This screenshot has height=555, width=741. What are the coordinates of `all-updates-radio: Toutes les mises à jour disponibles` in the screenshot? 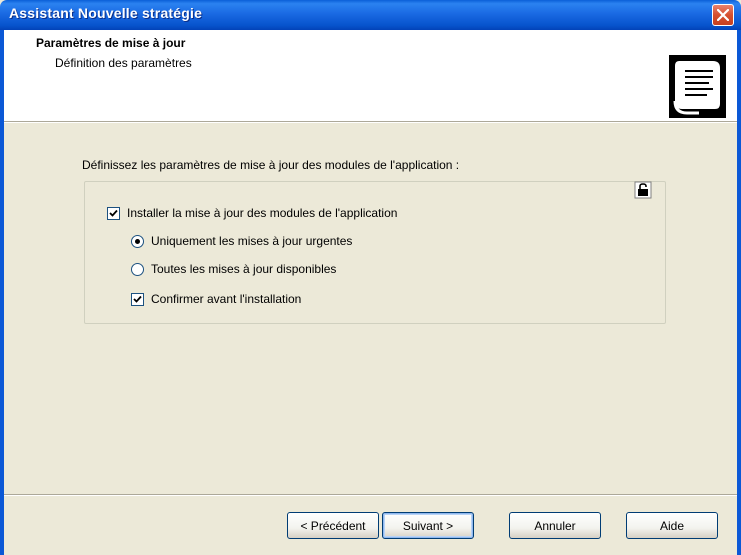 It's located at (233, 269).